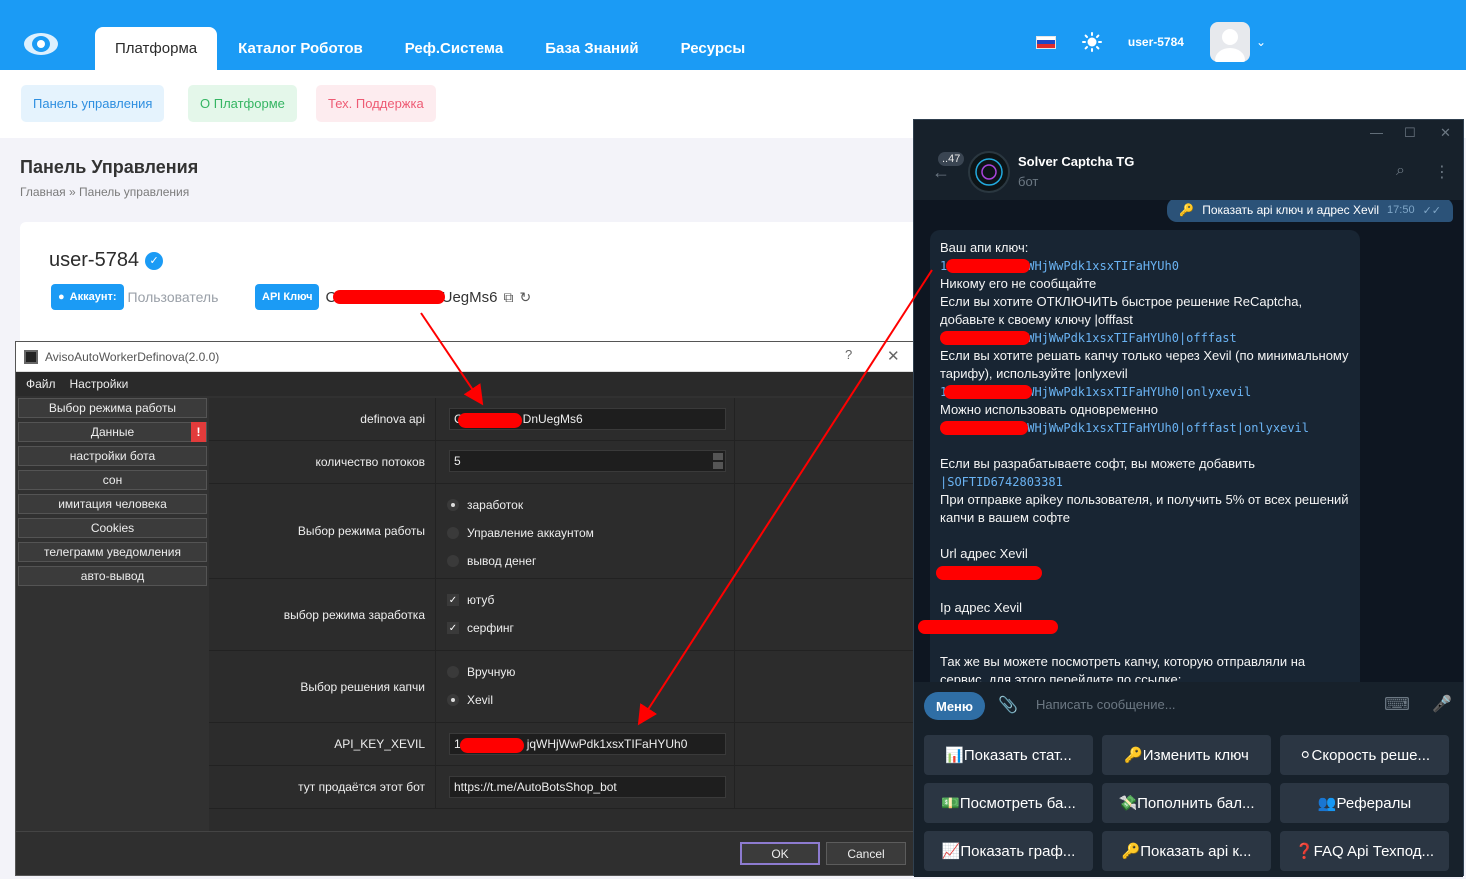  I want to click on microphone-icon: 🎤, so click(1442, 704).